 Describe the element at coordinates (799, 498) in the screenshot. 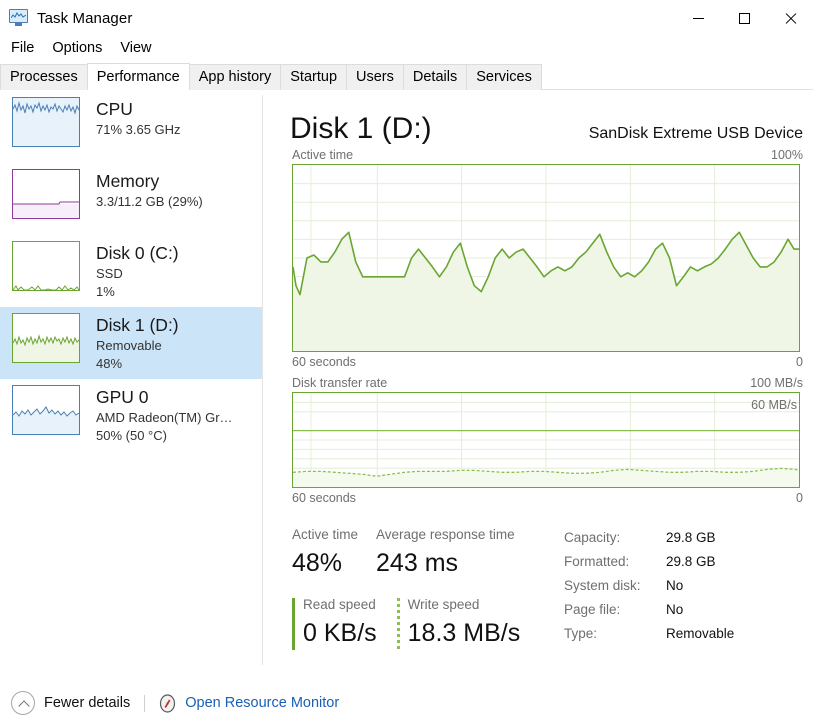

I see `transfer-rate-x-right: 0` at that location.